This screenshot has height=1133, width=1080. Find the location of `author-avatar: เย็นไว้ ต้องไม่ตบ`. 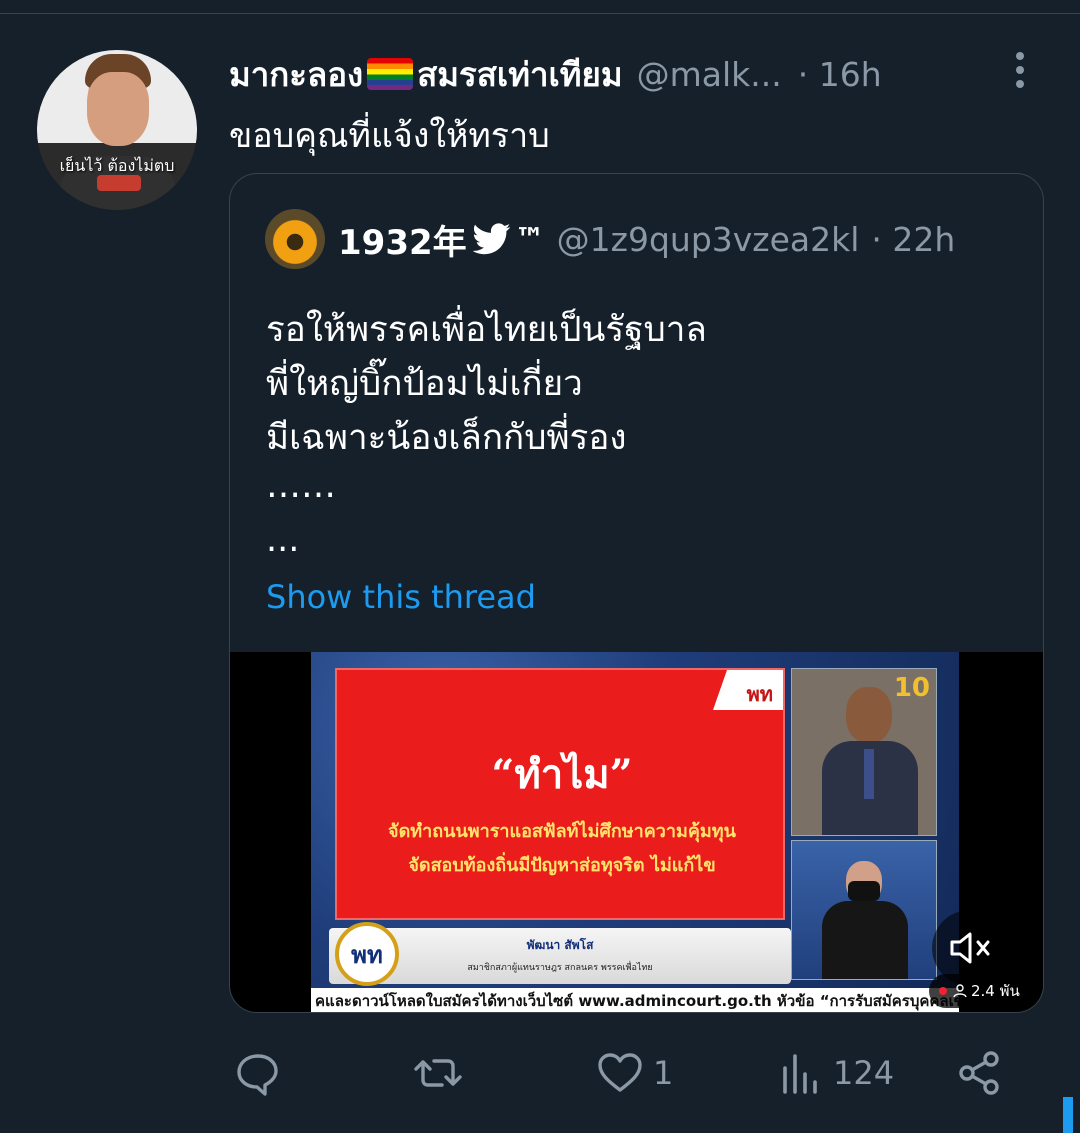

author-avatar: เย็นไว้ ต้องไม่ตบ is located at coordinates (117, 130).